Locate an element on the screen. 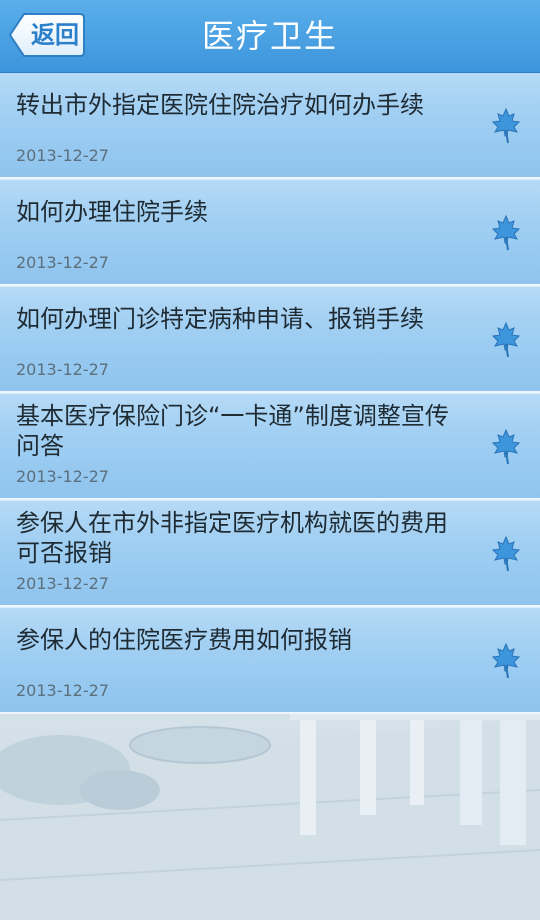 Image resolution: width=540 pixels, height=920 pixels. list-item: 如何办理门诊特定病种申请、报销手续 2013-12-27 is located at coordinates (270, 339).